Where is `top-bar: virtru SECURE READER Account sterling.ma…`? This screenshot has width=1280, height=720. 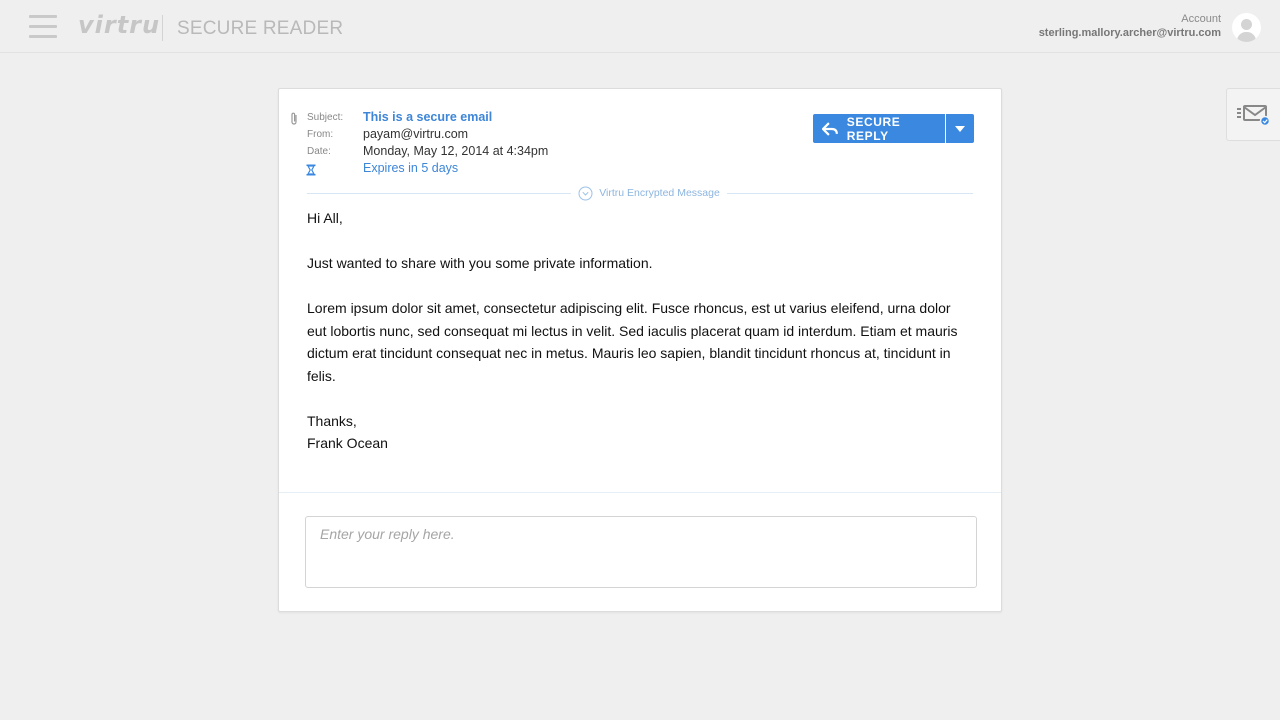
top-bar: virtru SECURE READER Account sterling.ma… is located at coordinates (640, 26).